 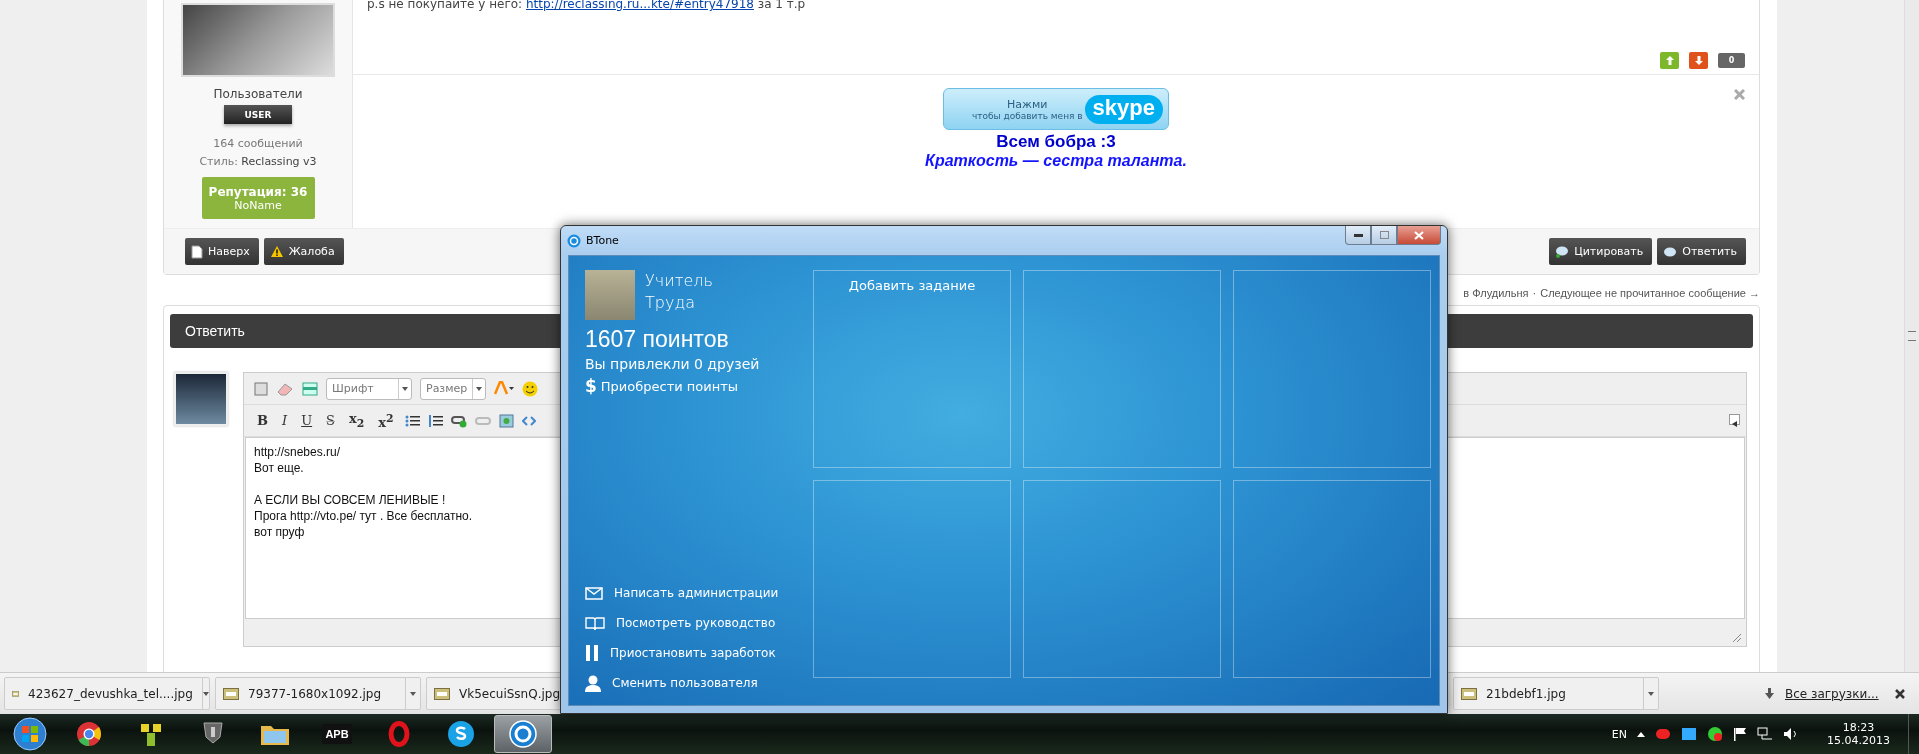 I want to click on volume-icon, so click(x=1791, y=734).